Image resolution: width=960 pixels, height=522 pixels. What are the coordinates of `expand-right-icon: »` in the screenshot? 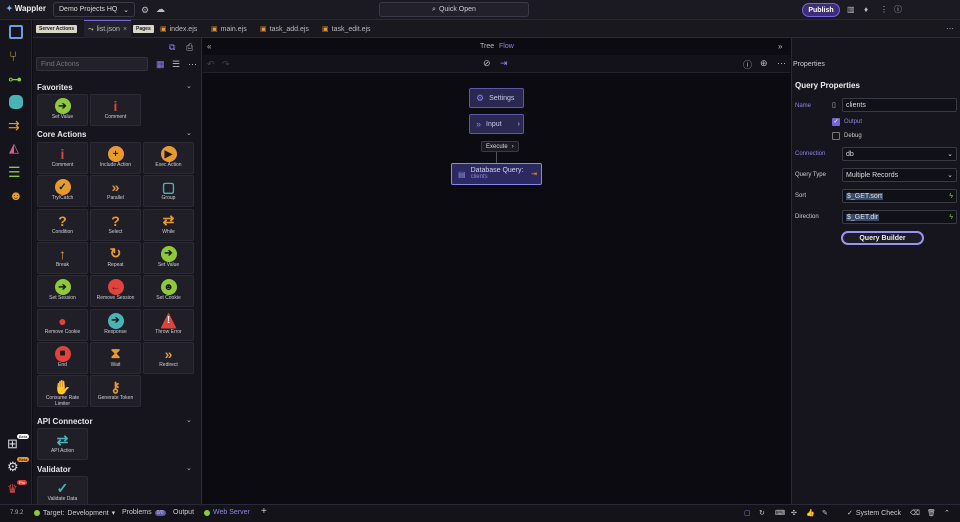 It's located at (780, 46).